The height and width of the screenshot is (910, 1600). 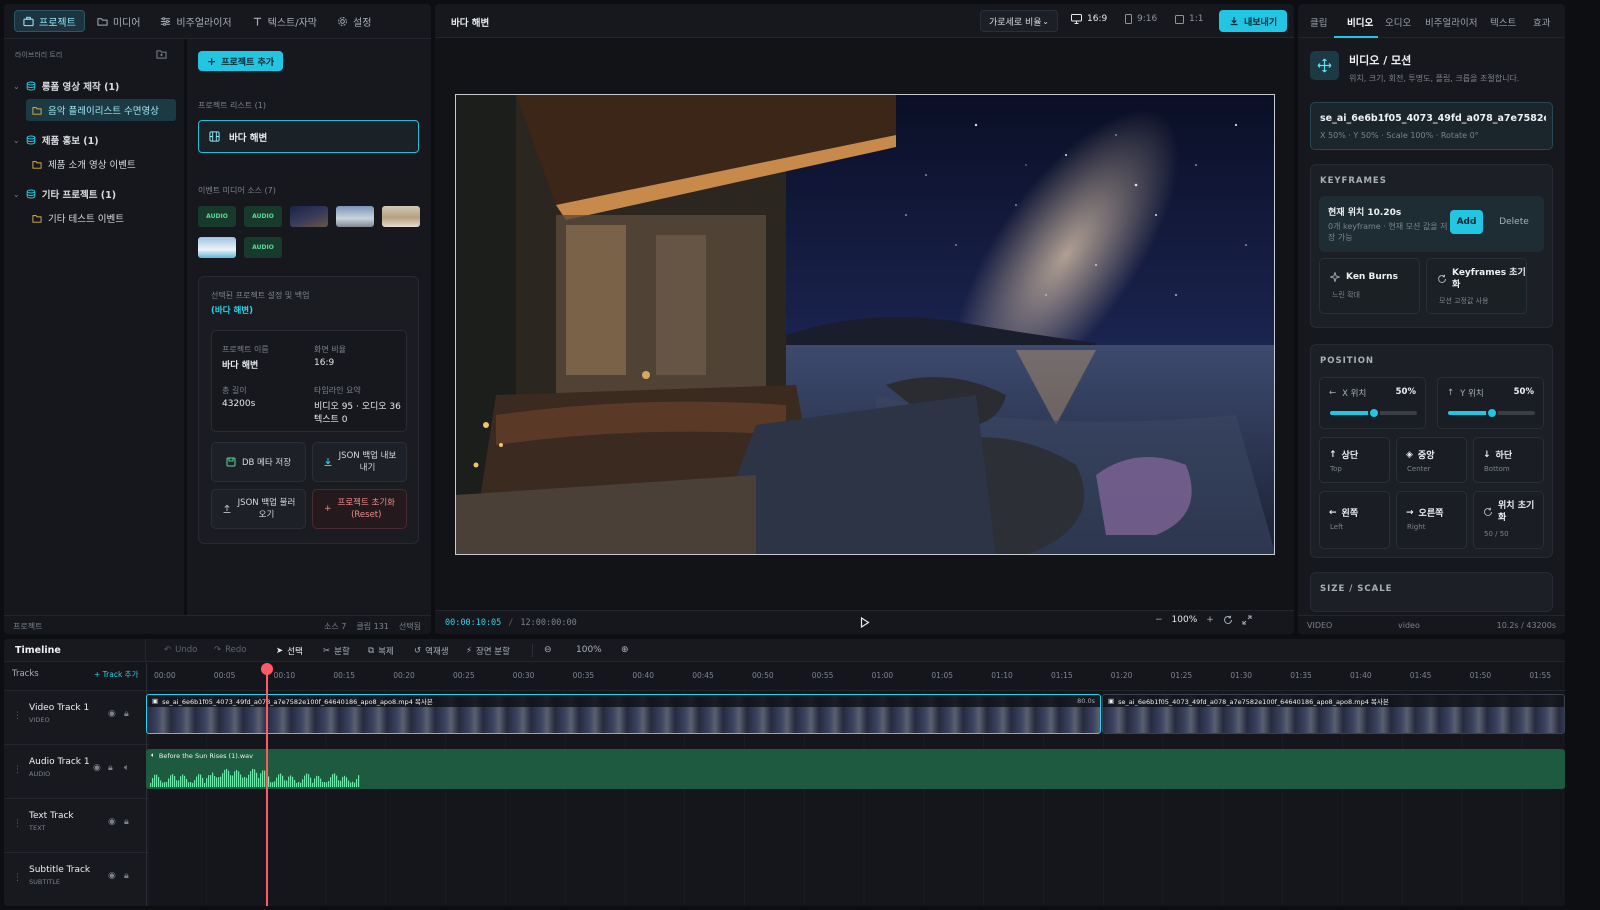 What do you see at coordinates (1431, 460) in the screenshot?
I see `align-center-button: ◈ 중앙 Center` at bounding box center [1431, 460].